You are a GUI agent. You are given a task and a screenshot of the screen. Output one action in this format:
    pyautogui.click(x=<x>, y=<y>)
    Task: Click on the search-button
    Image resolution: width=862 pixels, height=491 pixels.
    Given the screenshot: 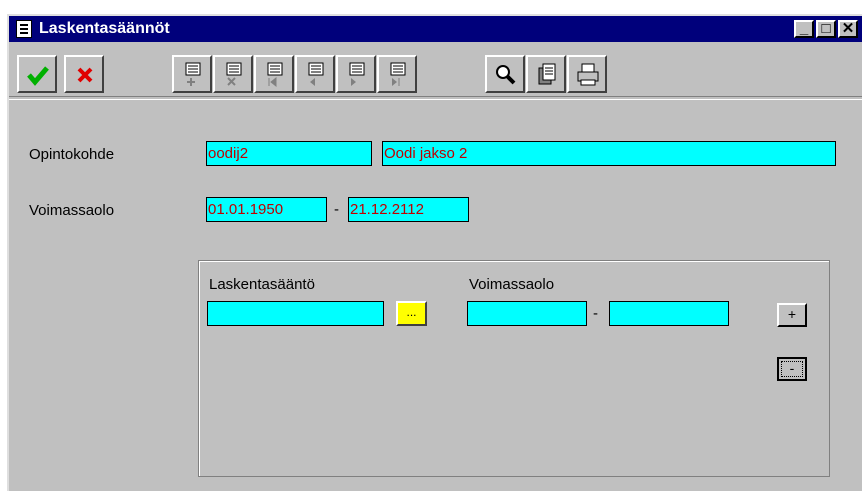 What is the action you would take?
    pyautogui.click(x=505, y=74)
    